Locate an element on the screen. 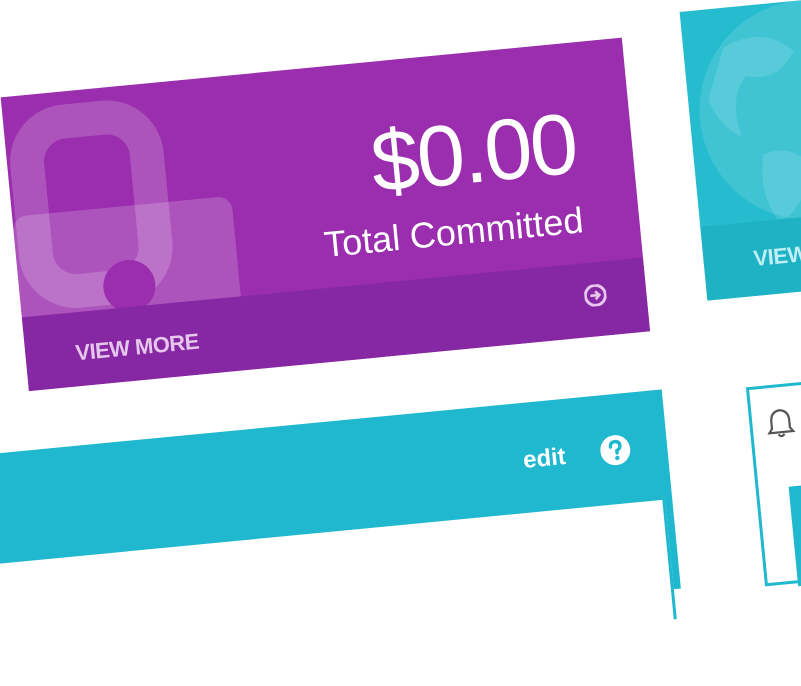  total-committed-label: Total Committed is located at coordinates (454, 232).